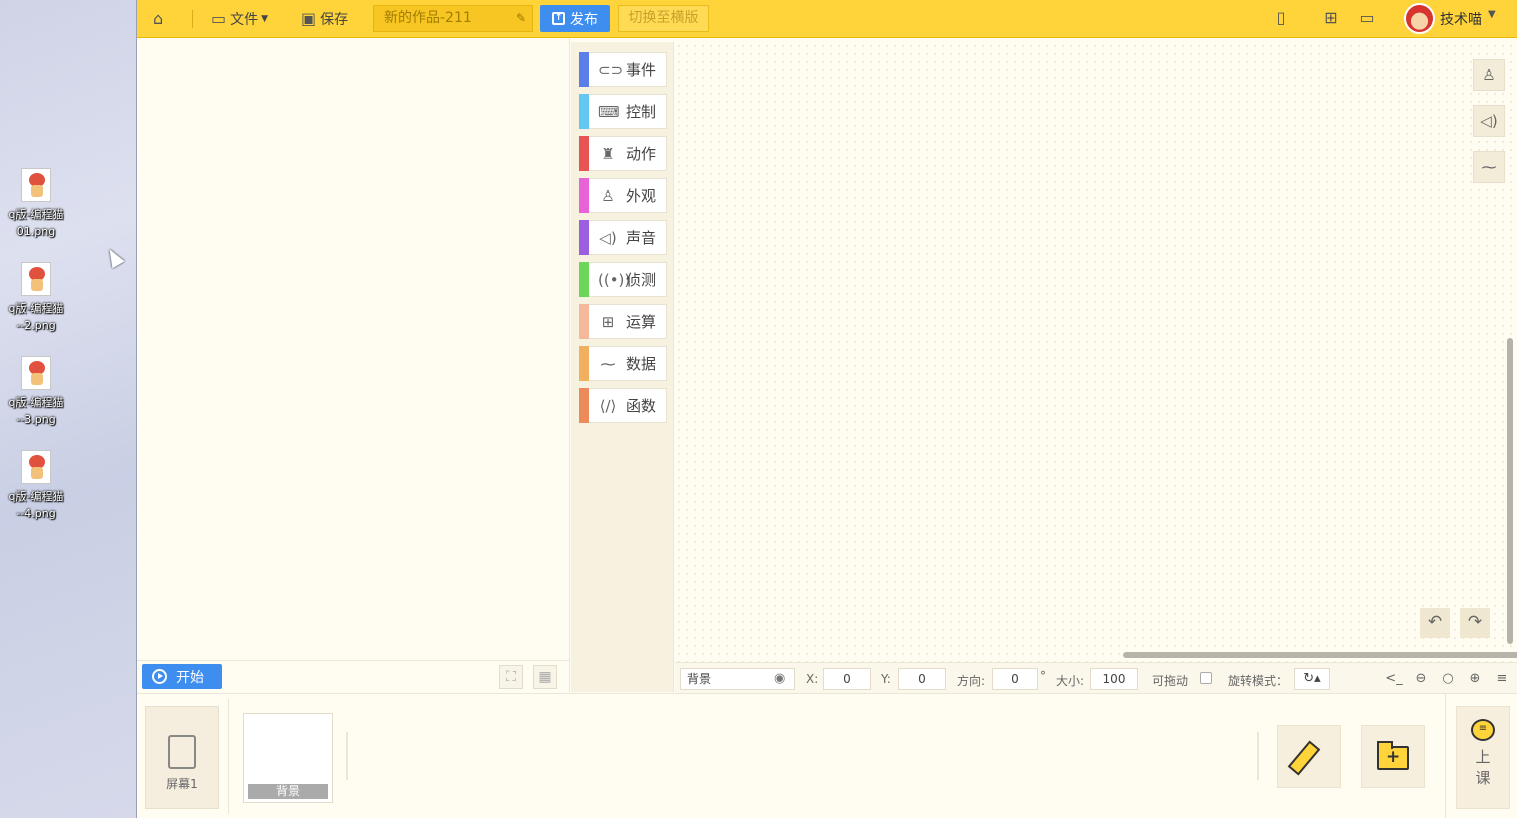 The image size is (1517, 818). Describe the element at coordinates (182, 676) in the screenshot. I see `start-button: 开始` at that location.